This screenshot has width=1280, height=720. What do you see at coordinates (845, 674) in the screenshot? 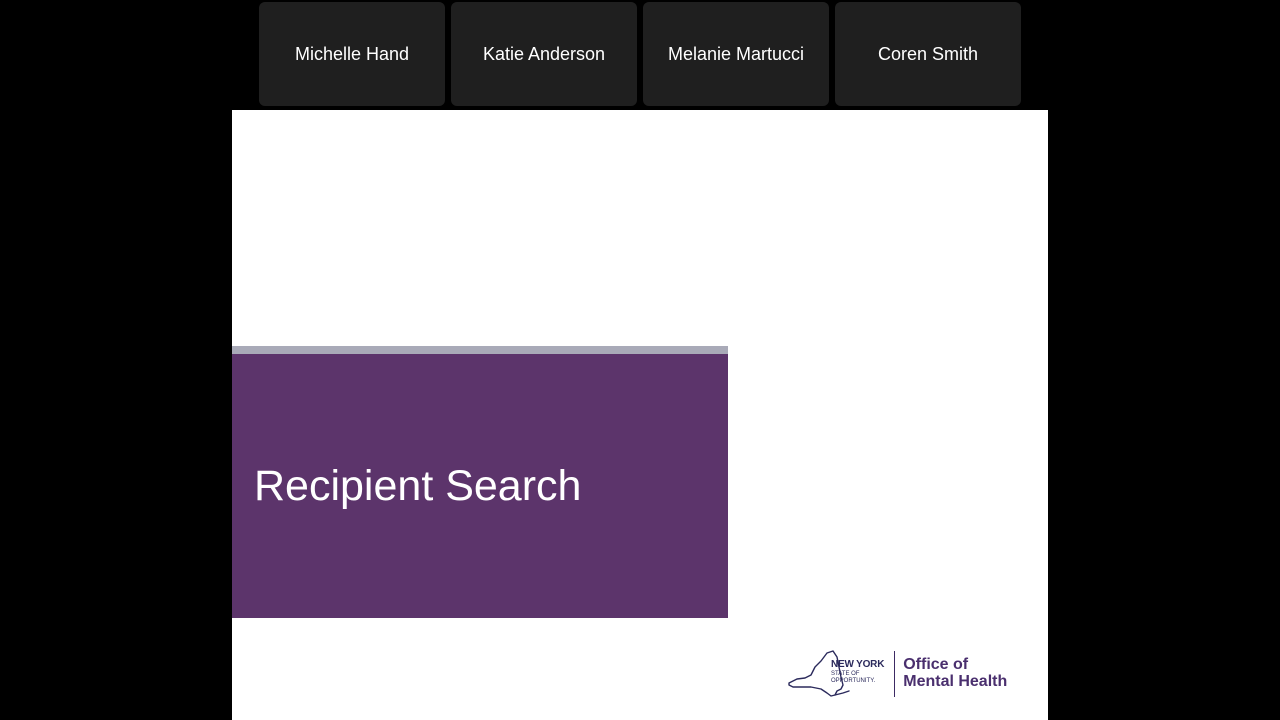
I see `ny-state-line2: STATE OF` at bounding box center [845, 674].